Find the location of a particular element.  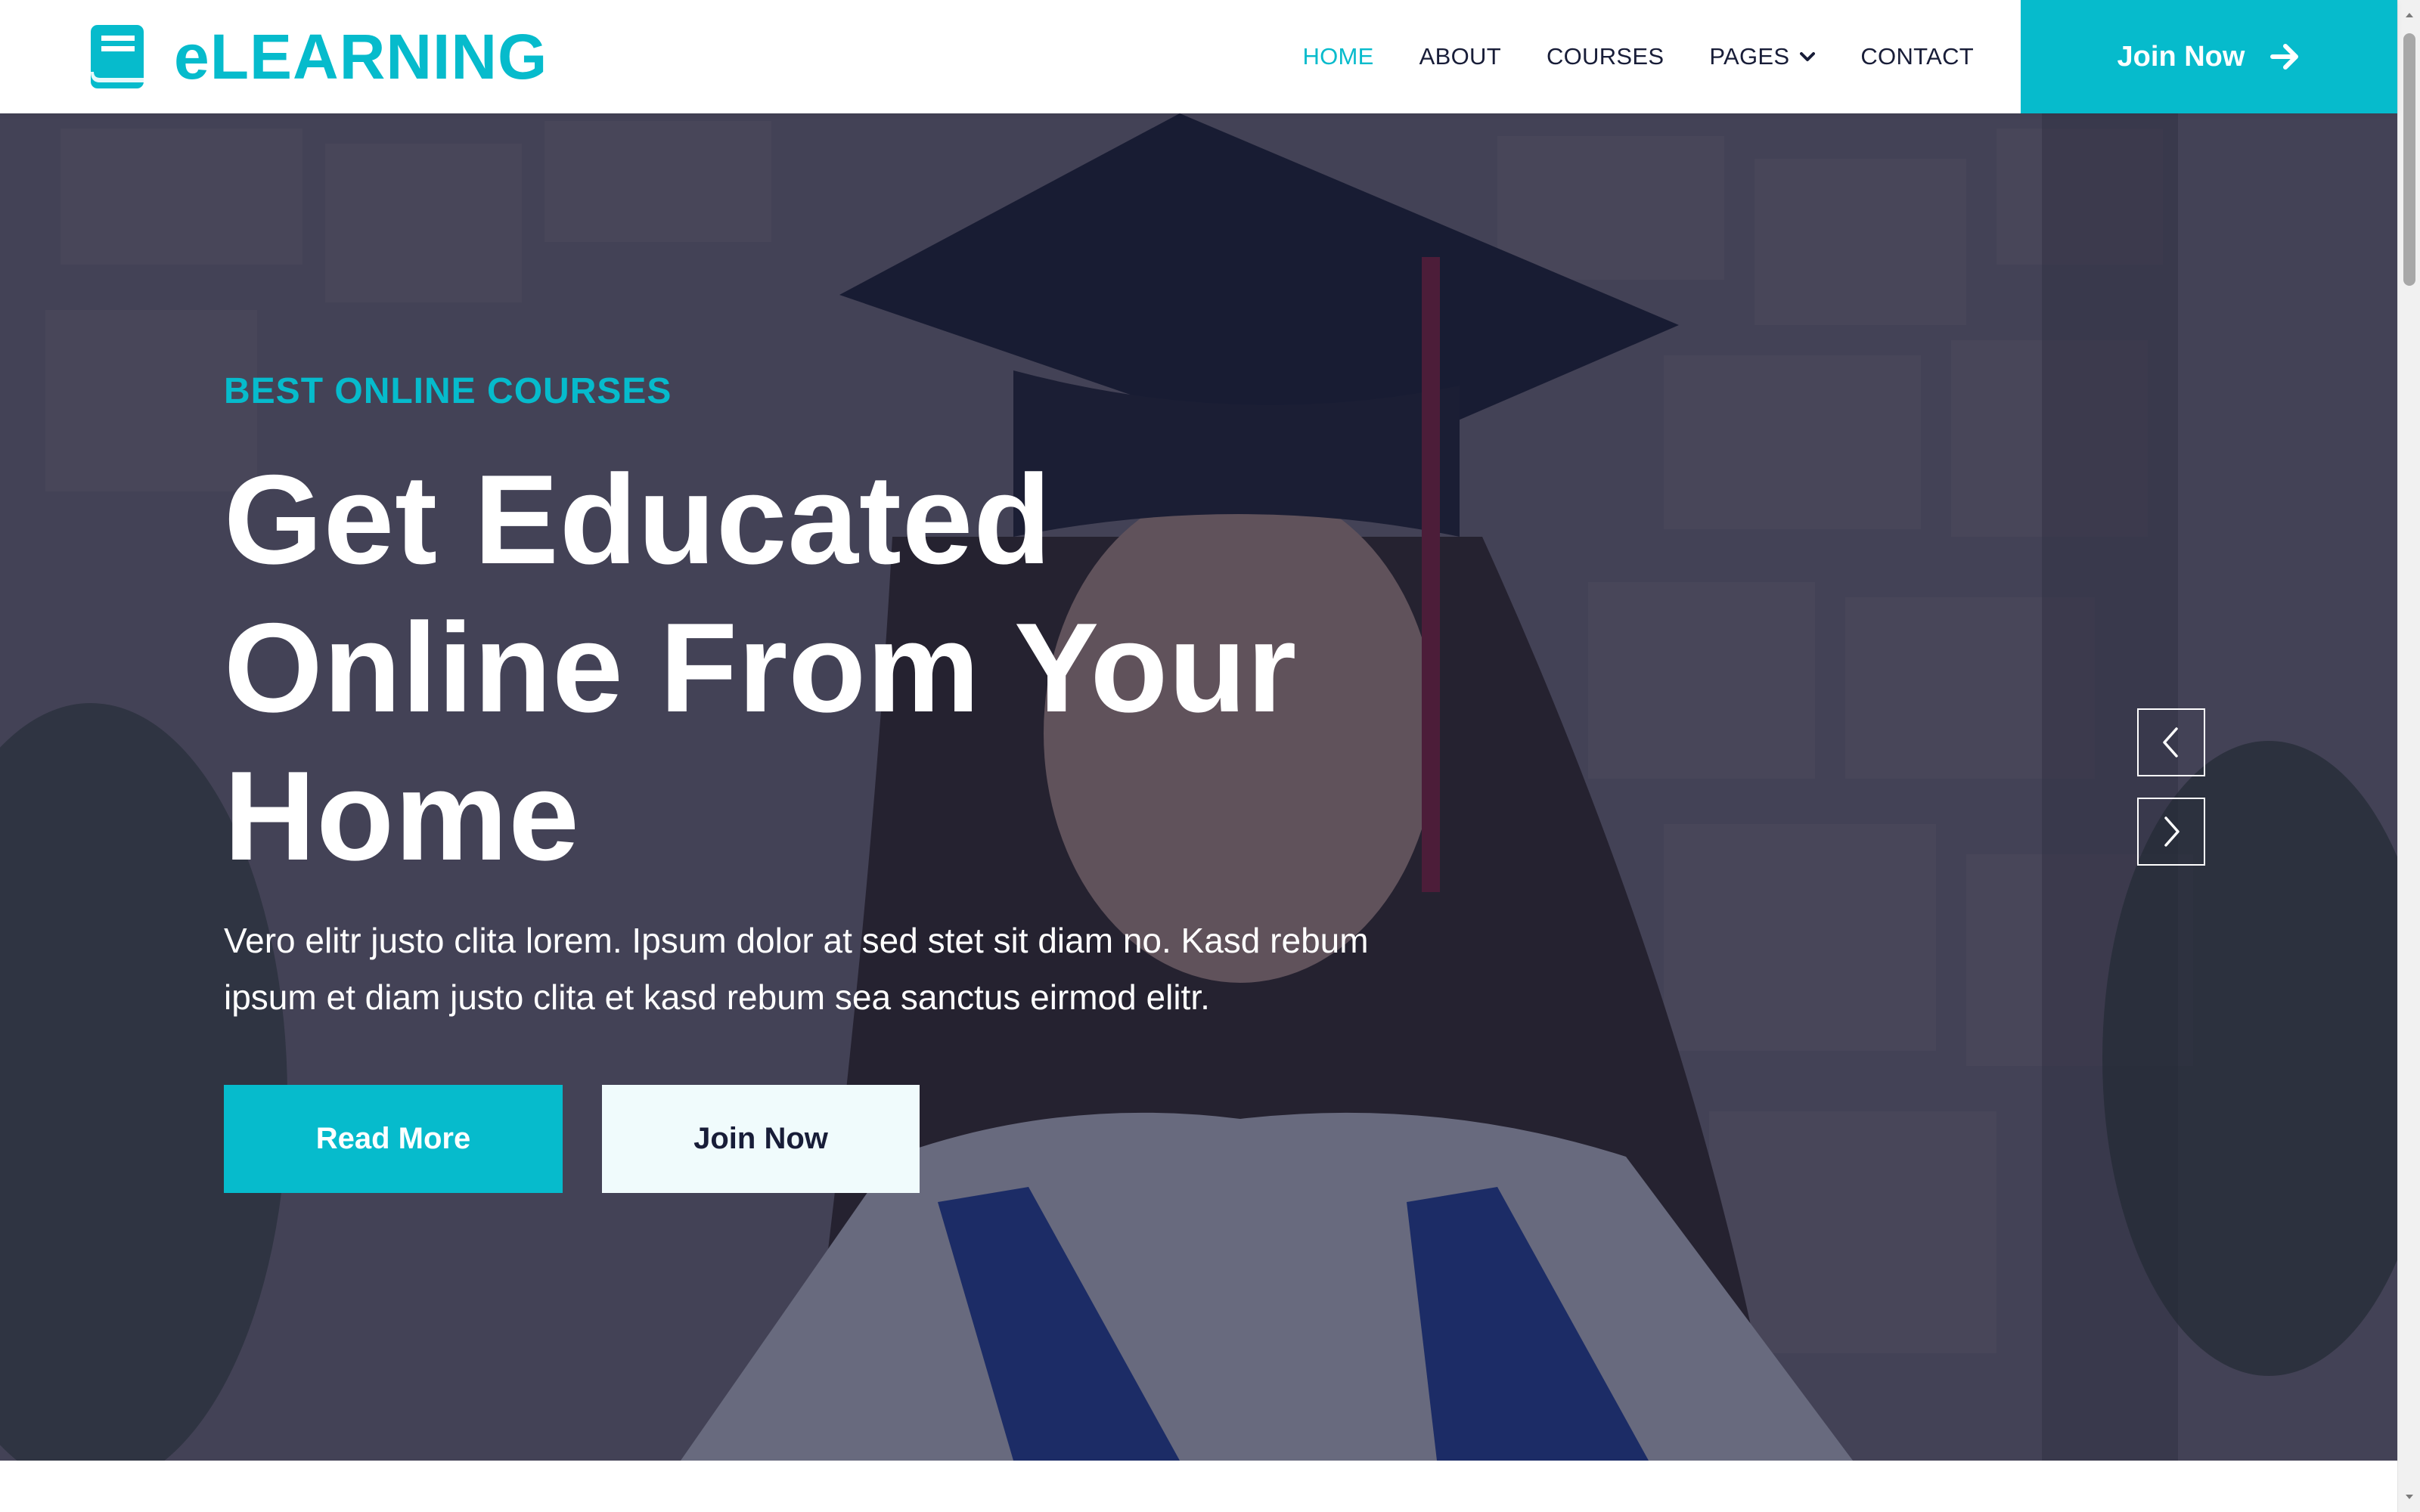

nav-pages-dropdown: PAGES is located at coordinates (1762, 56).